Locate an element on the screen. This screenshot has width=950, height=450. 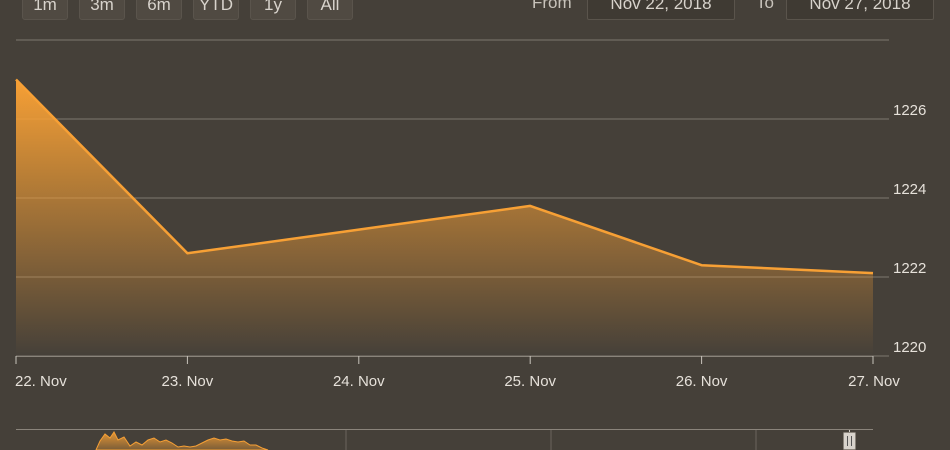
y-tick-label: 1224 is located at coordinates (909, 189).